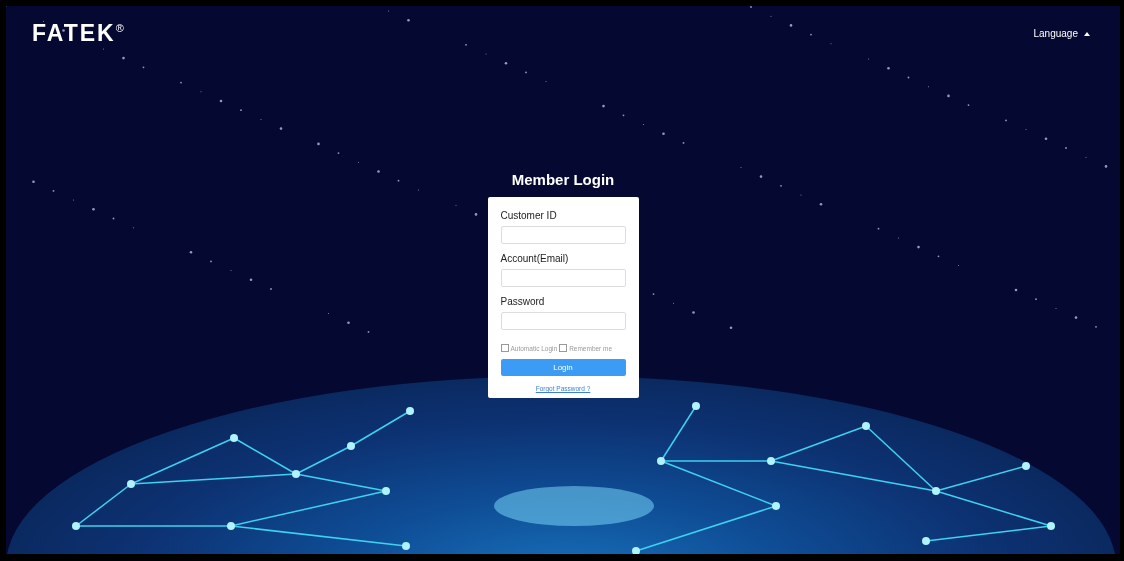 This screenshot has height=561, width=1124. I want to click on brand-logo: FATEK$^{®}$, so click(78, 33).